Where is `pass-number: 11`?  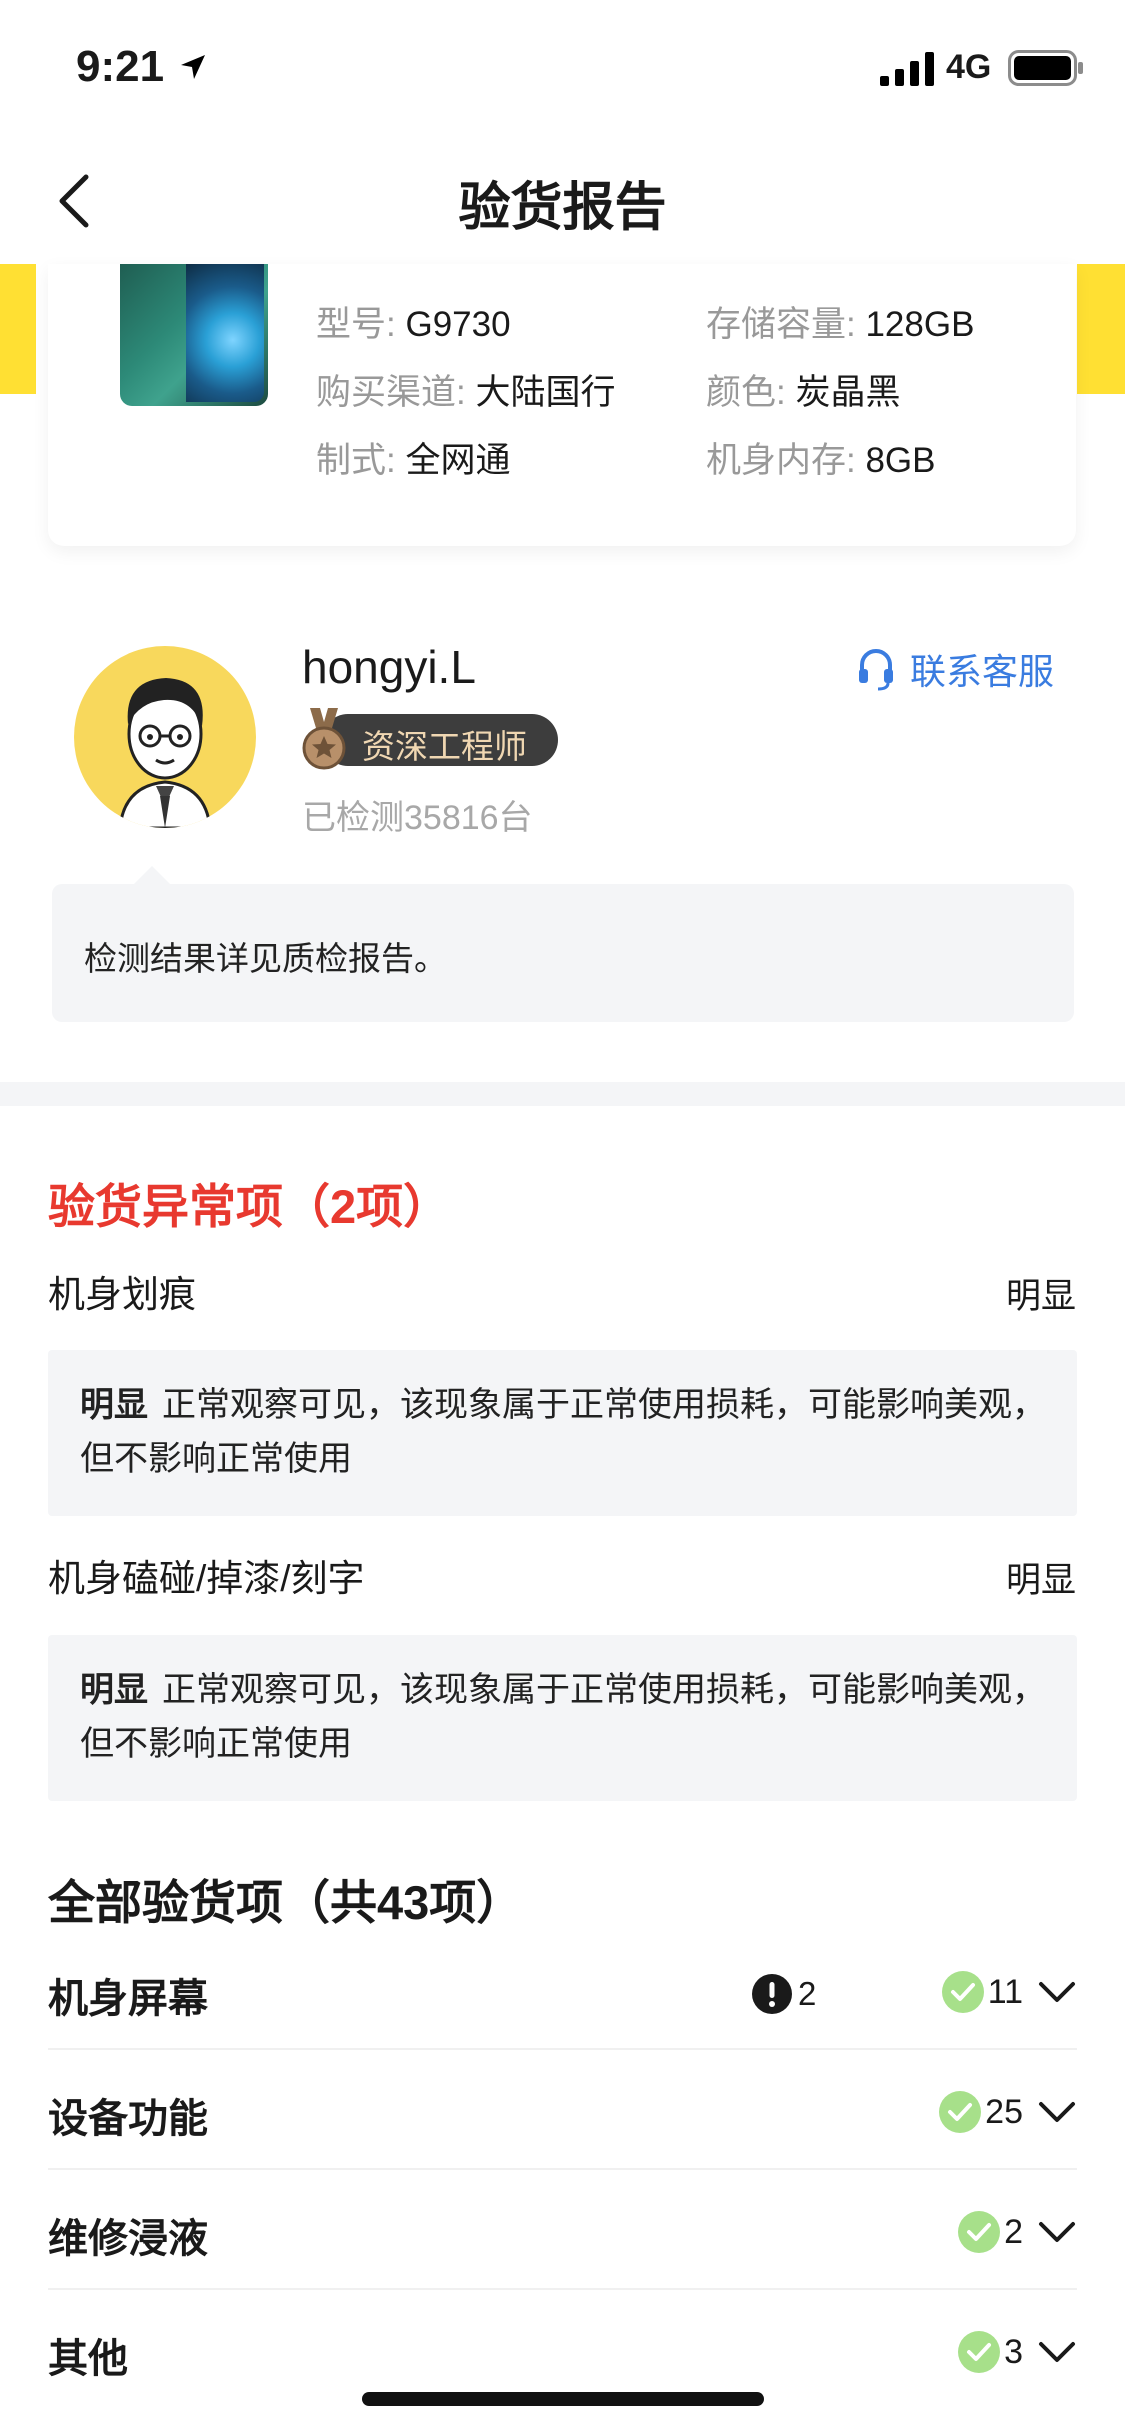 pass-number: 11 is located at coordinates (1005, 1991).